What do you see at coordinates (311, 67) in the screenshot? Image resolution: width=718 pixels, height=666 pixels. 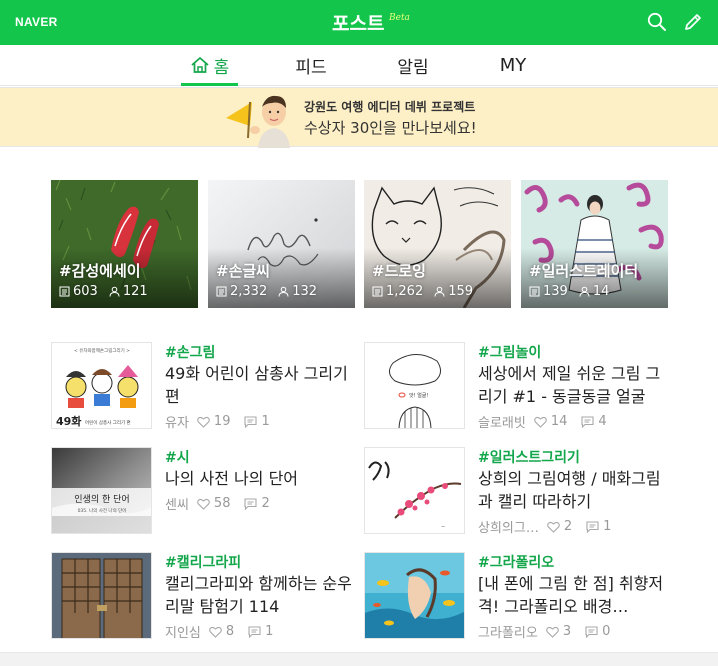 I see `tab-feed-label: 피드` at bounding box center [311, 67].